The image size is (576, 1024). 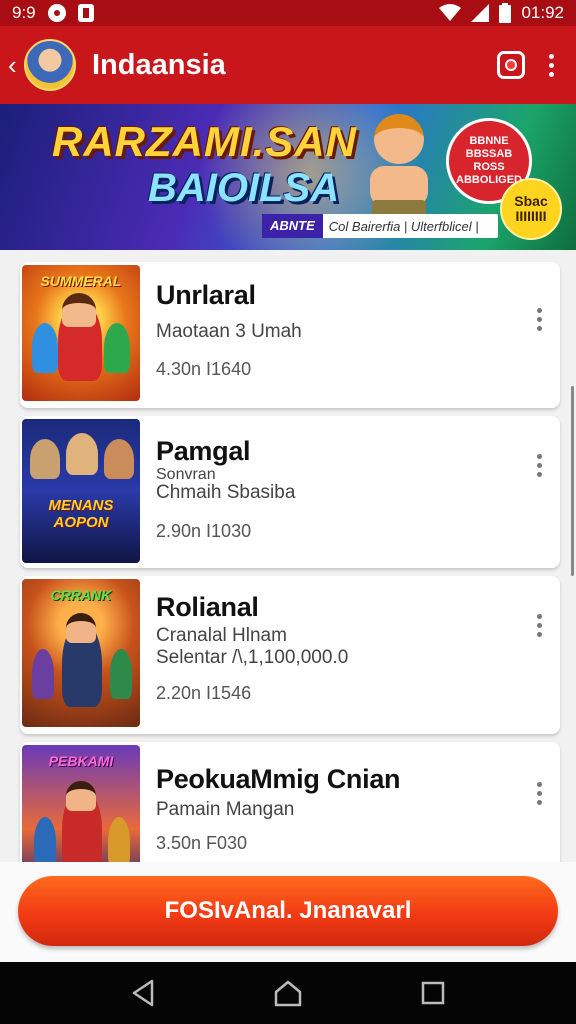 I want to click on game-title: Rolianal, so click(x=207, y=607).